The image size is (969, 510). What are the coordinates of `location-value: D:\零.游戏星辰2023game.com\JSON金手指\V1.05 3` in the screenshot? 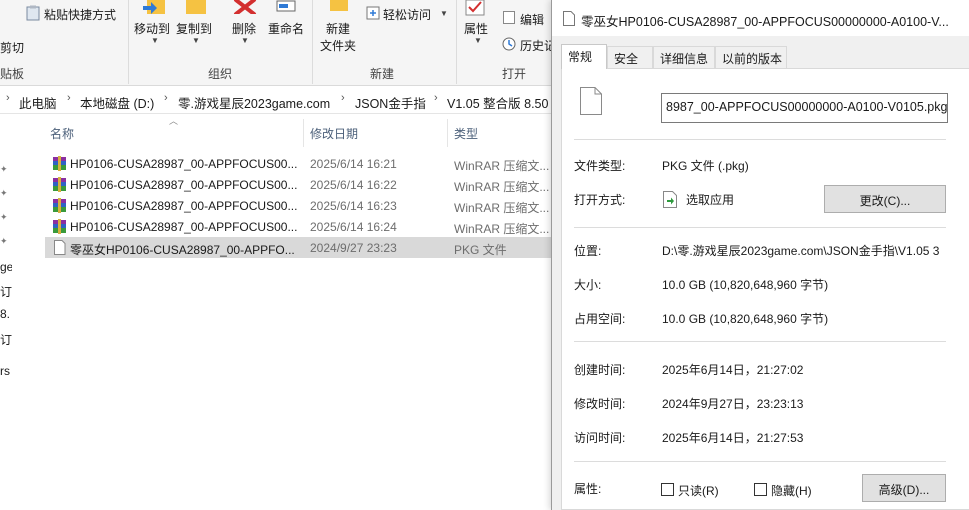 It's located at (801, 251).